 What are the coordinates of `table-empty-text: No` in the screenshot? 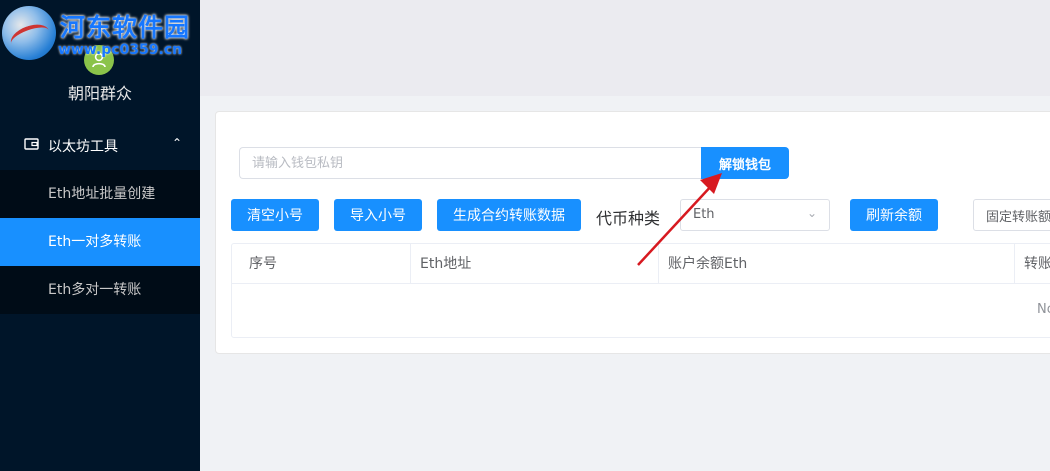 It's located at (1043, 309).